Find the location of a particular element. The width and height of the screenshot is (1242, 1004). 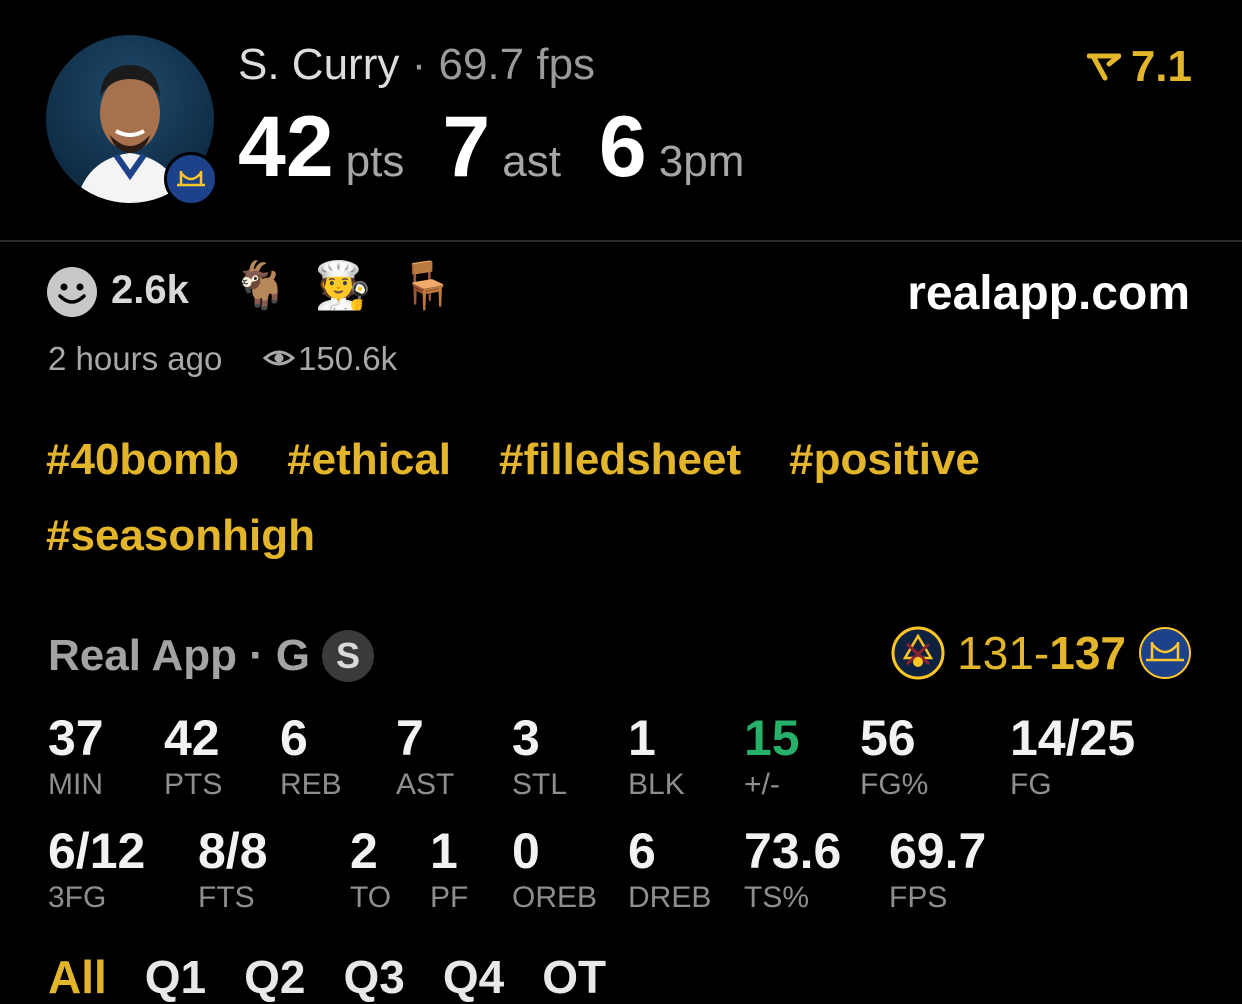

stat-ast: 7 AST is located at coordinates (425, 757).